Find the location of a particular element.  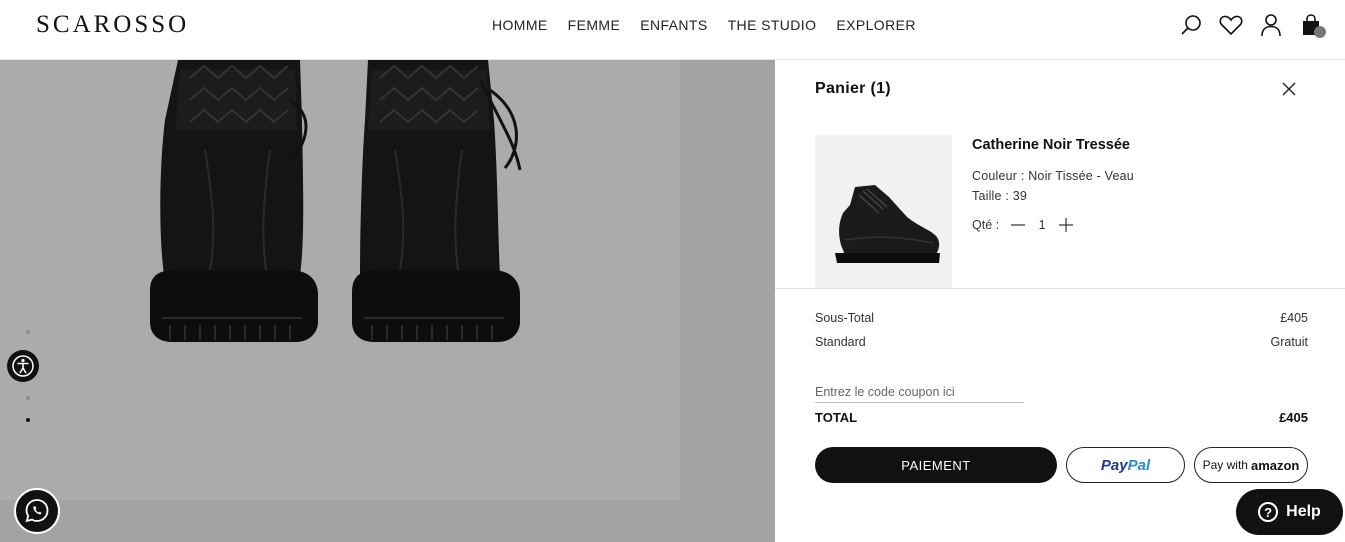

quantity-stepper: Qté : 1 is located at coordinates (1023, 225).